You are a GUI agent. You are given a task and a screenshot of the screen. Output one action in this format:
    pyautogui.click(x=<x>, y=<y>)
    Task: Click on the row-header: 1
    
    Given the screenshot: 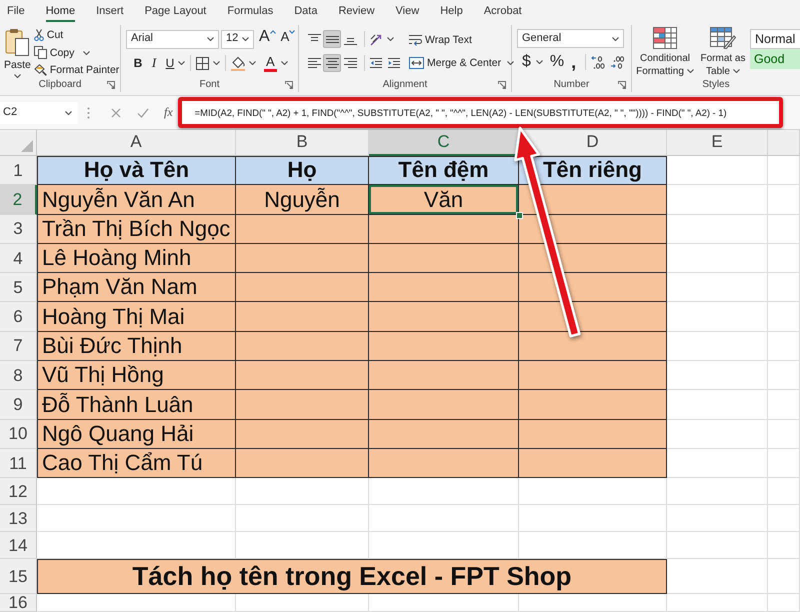 What is the action you would take?
    pyautogui.click(x=18, y=171)
    